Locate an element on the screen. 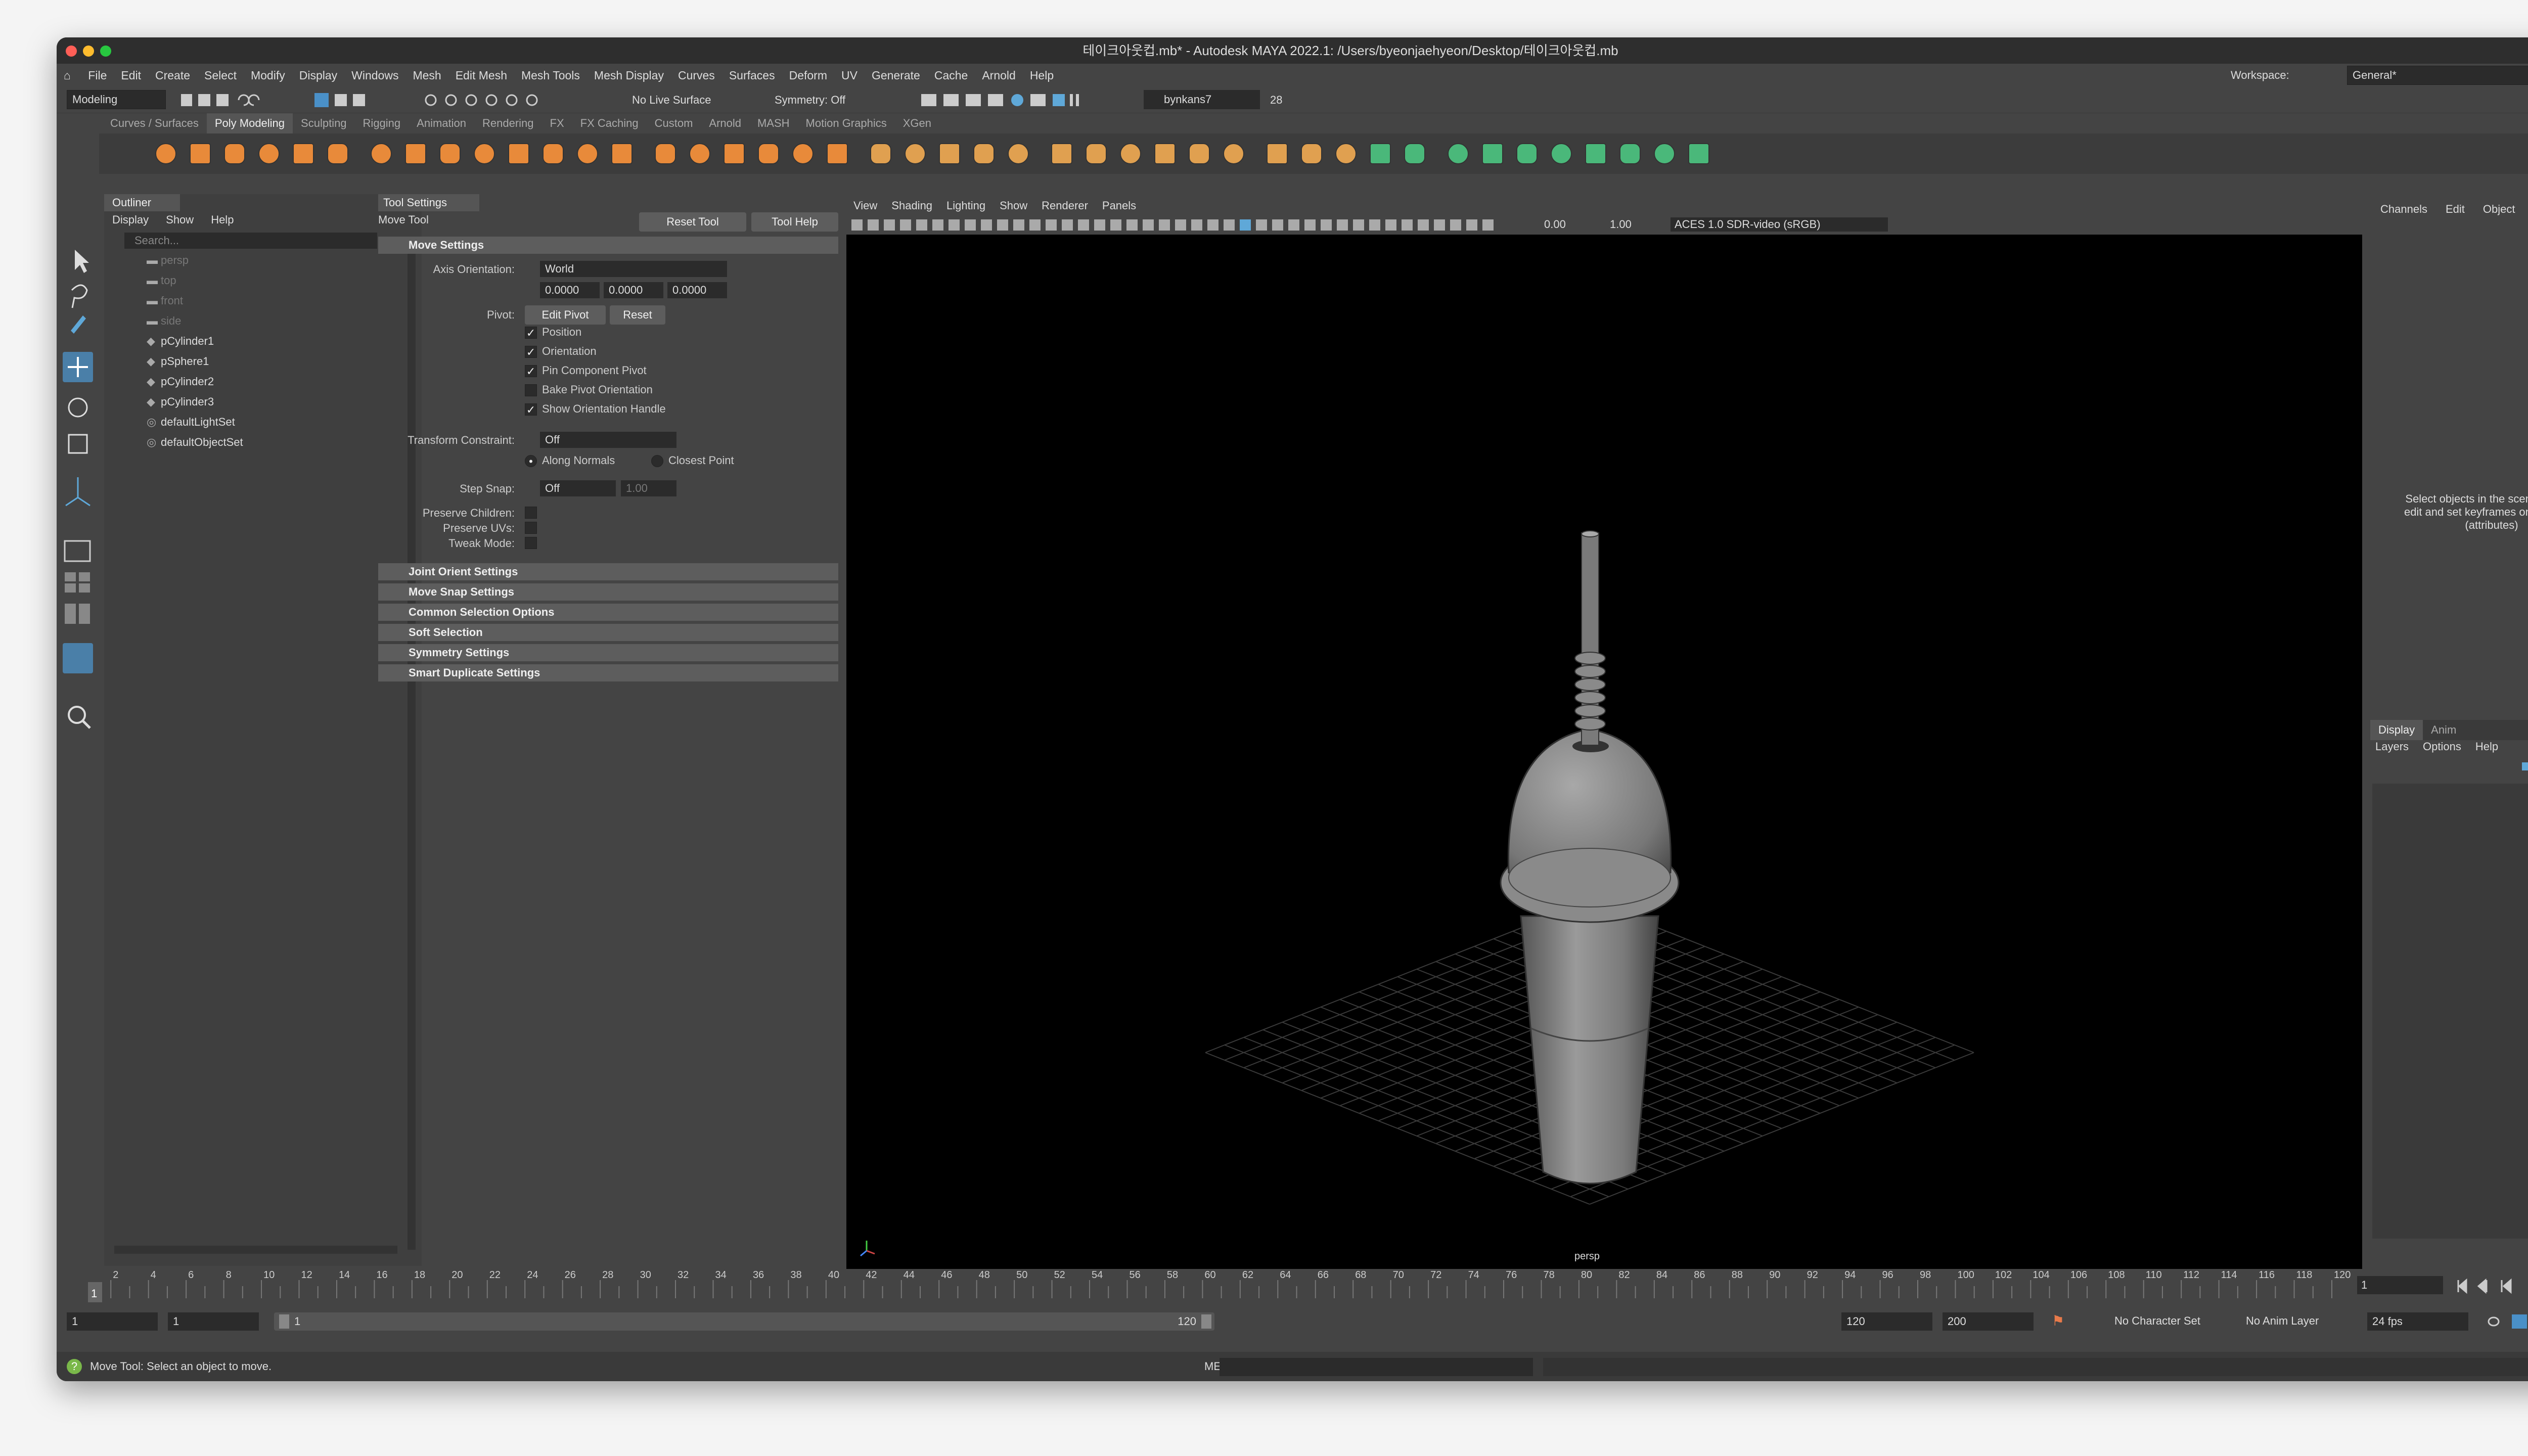  outliner-item-pcylinder3: ◆ pCylinder3 is located at coordinates (181, 401).